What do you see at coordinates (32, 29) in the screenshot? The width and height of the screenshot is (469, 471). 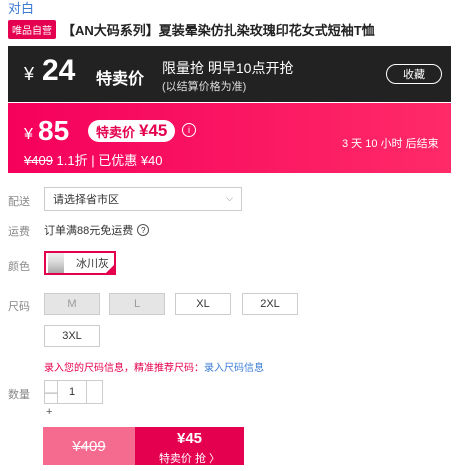 I see `self-operated-tag: 唯品自营` at bounding box center [32, 29].